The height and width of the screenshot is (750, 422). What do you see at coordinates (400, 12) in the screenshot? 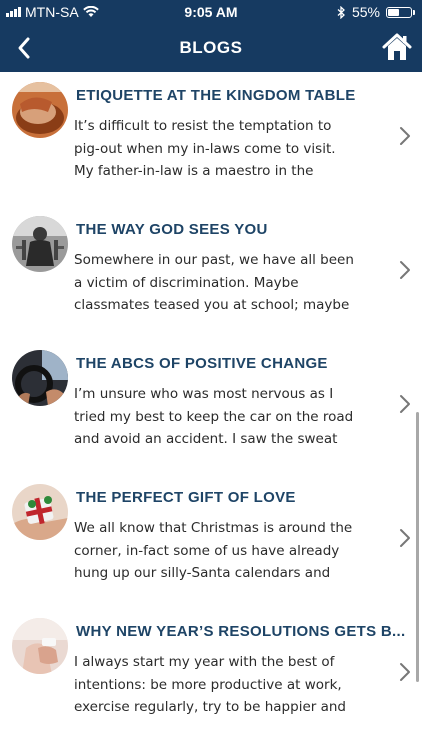
I see `battery-icon` at bounding box center [400, 12].